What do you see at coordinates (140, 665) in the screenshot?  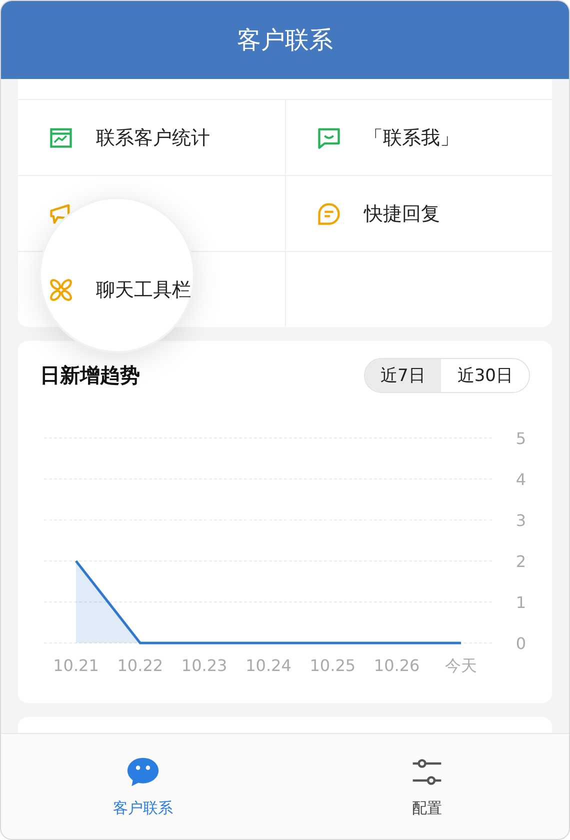 I see `x-tick-label: 10.22` at bounding box center [140, 665].